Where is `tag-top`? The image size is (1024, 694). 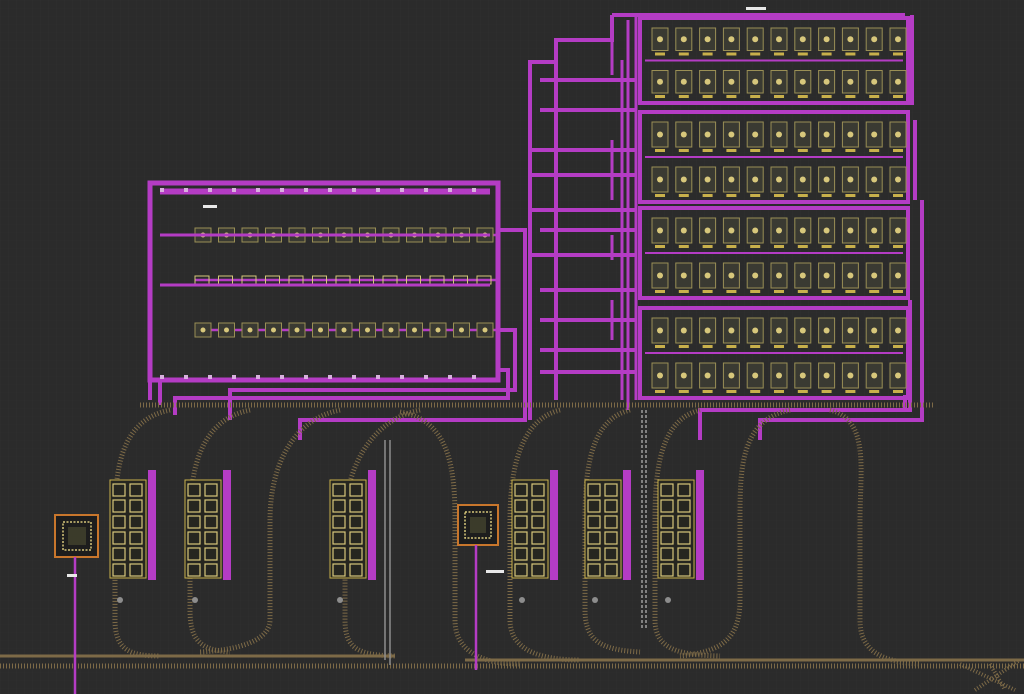
tag-top is located at coordinates (756, 8).